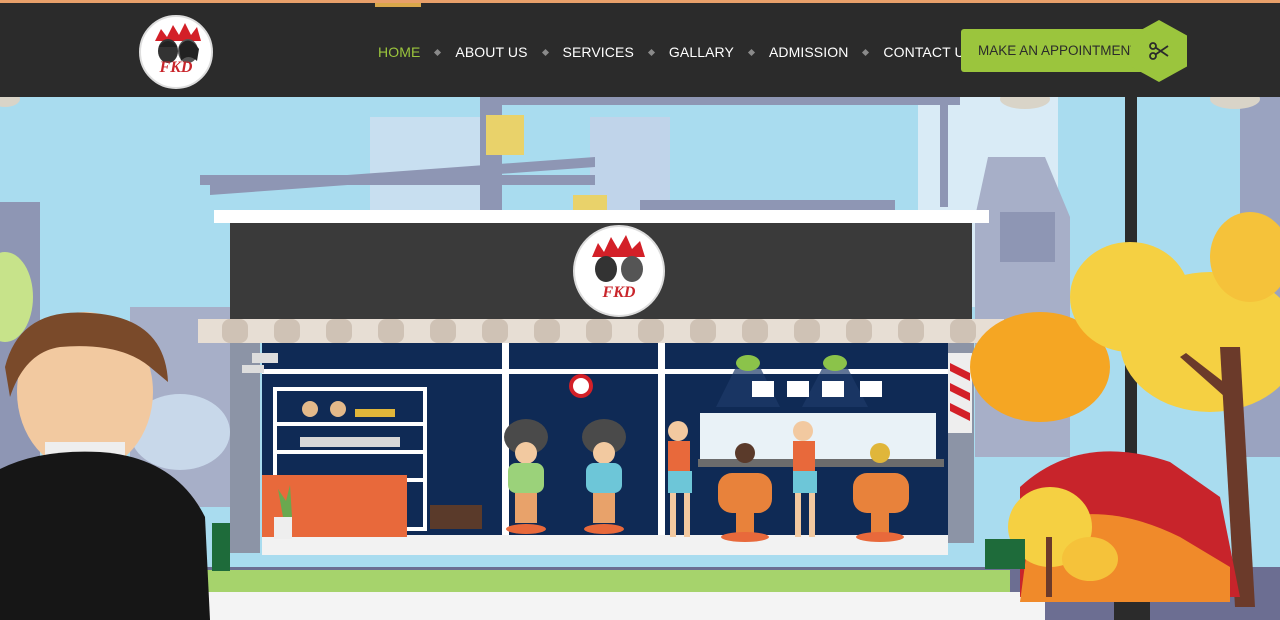  What do you see at coordinates (399, 52) in the screenshot?
I see `nav-home: HOME` at bounding box center [399, 52].